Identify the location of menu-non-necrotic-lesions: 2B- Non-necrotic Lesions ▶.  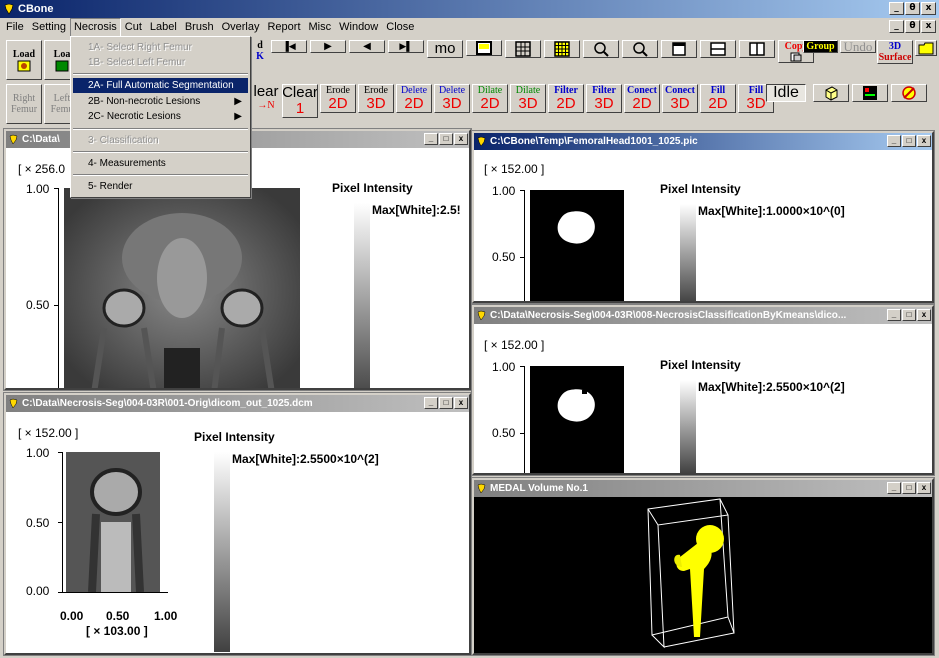
(160, 101).